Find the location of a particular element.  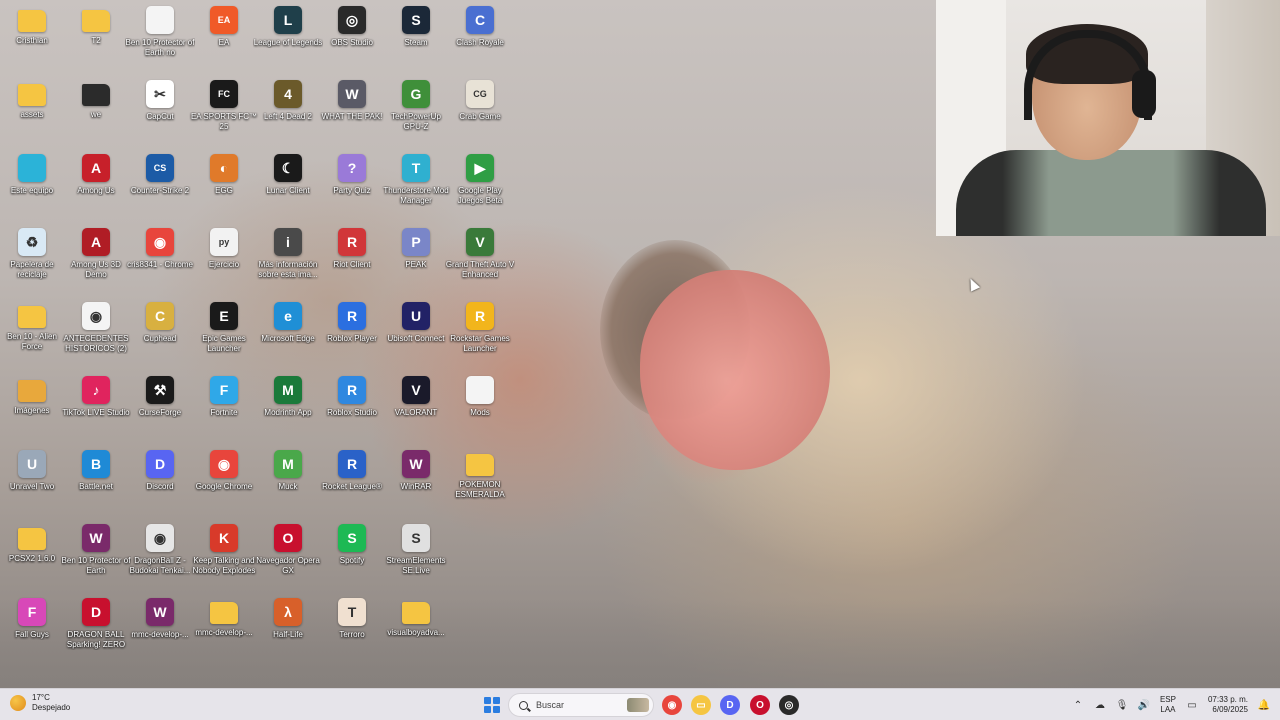

volume-icon: 🔊 is located at coordinates (1144, 705).